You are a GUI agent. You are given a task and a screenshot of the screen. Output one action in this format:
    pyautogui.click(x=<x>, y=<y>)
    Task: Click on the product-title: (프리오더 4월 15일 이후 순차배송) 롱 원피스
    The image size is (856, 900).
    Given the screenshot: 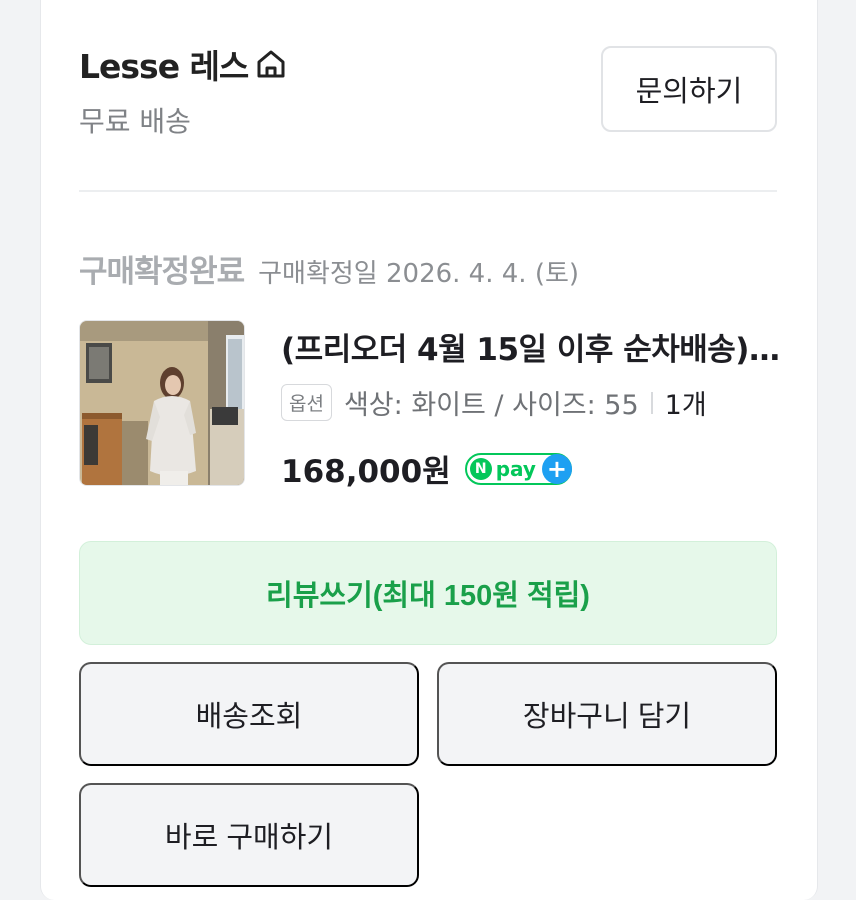 What is the action you would take?
    pyautogui.click(x=531, y=346)
    